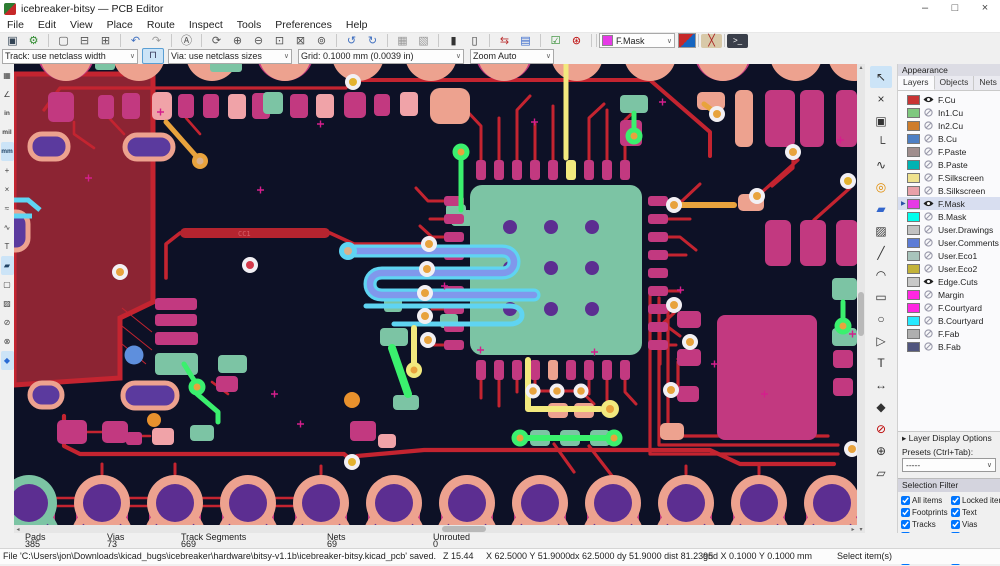 The width and height of the screenshot is (1000, 566). I want to click on filter-tracks: Tracks, so click(926, 524).